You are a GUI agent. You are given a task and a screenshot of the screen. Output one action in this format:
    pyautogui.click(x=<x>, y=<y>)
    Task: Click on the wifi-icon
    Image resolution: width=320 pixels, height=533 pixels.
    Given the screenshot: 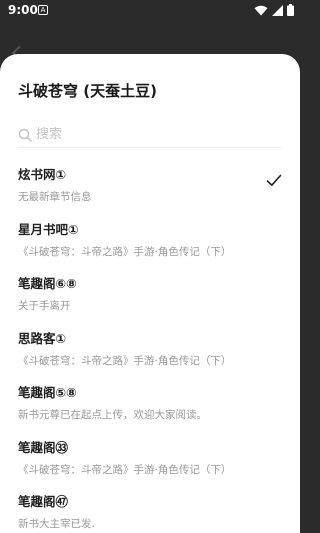 What is the action you would take?
    pyautogui.click(x=261, y=10)
    